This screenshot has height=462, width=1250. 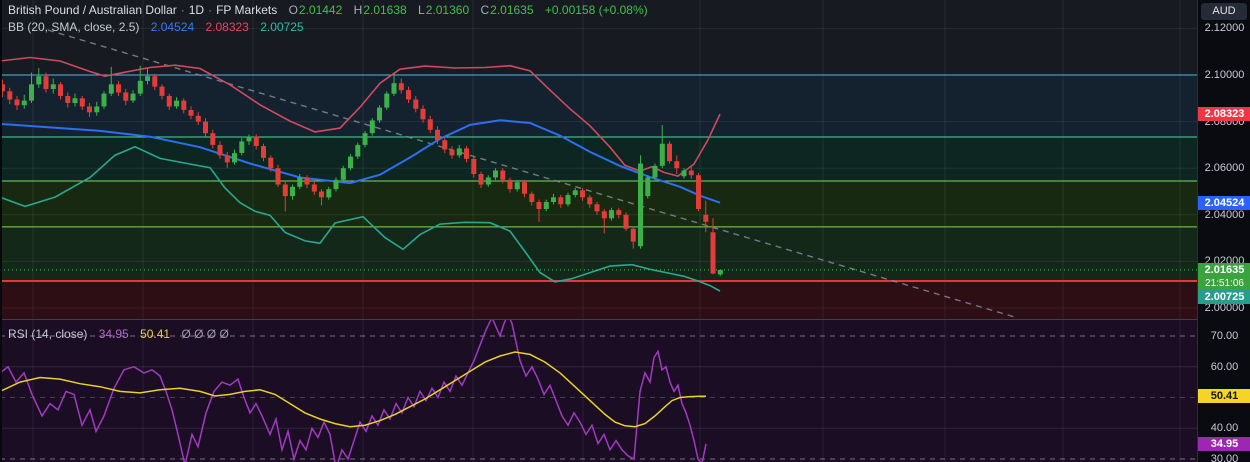 I want to click on rsi-indicator-legend-row: RSI (14, close) 34.95 50.41 Ø Ø Ø Ø, so click(x=118, y=334).